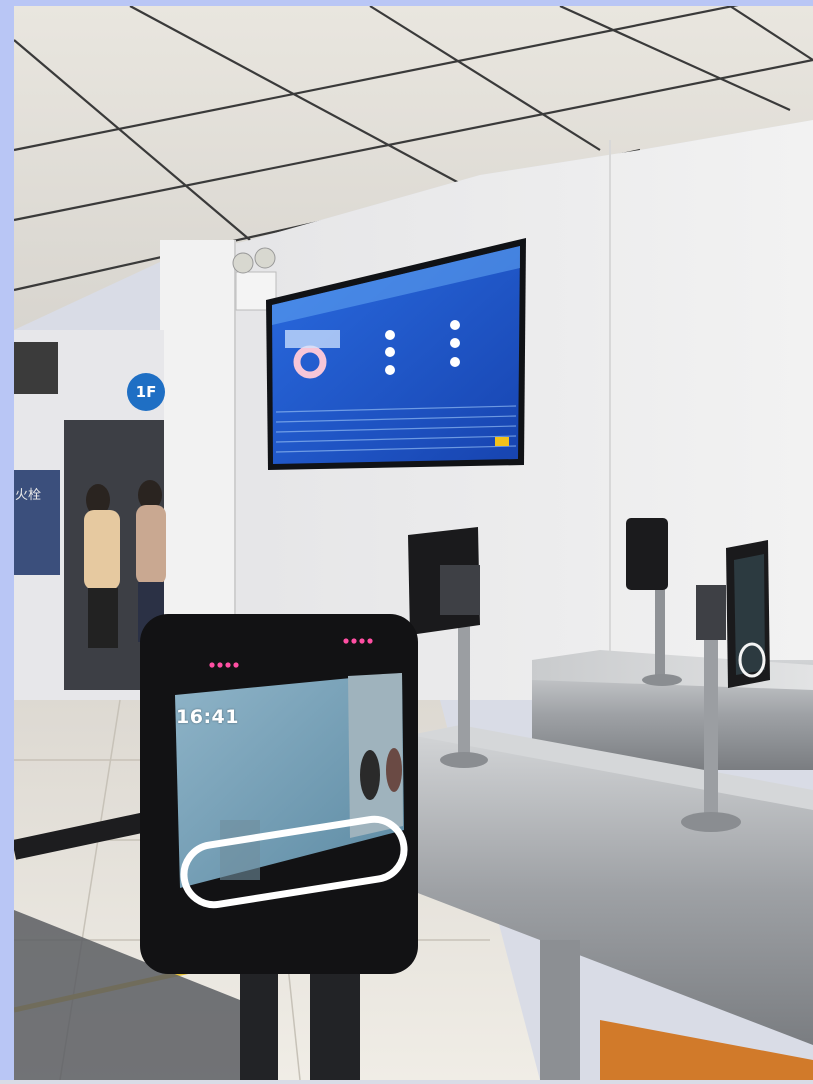  What do you see at coordinates (36, 368) in the screenshot?
I see `ac-vent` at bounding box center [36, 368].